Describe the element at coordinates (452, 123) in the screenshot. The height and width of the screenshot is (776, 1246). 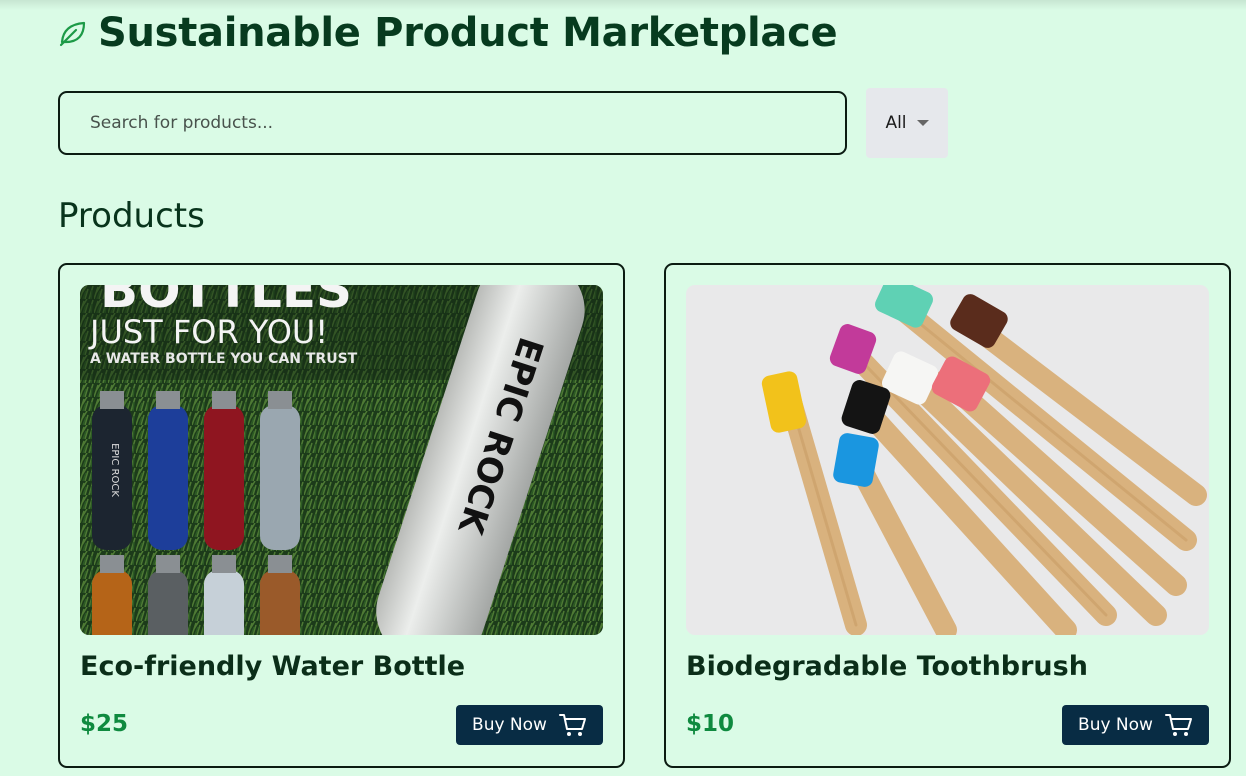
I see `search-input` at that location.